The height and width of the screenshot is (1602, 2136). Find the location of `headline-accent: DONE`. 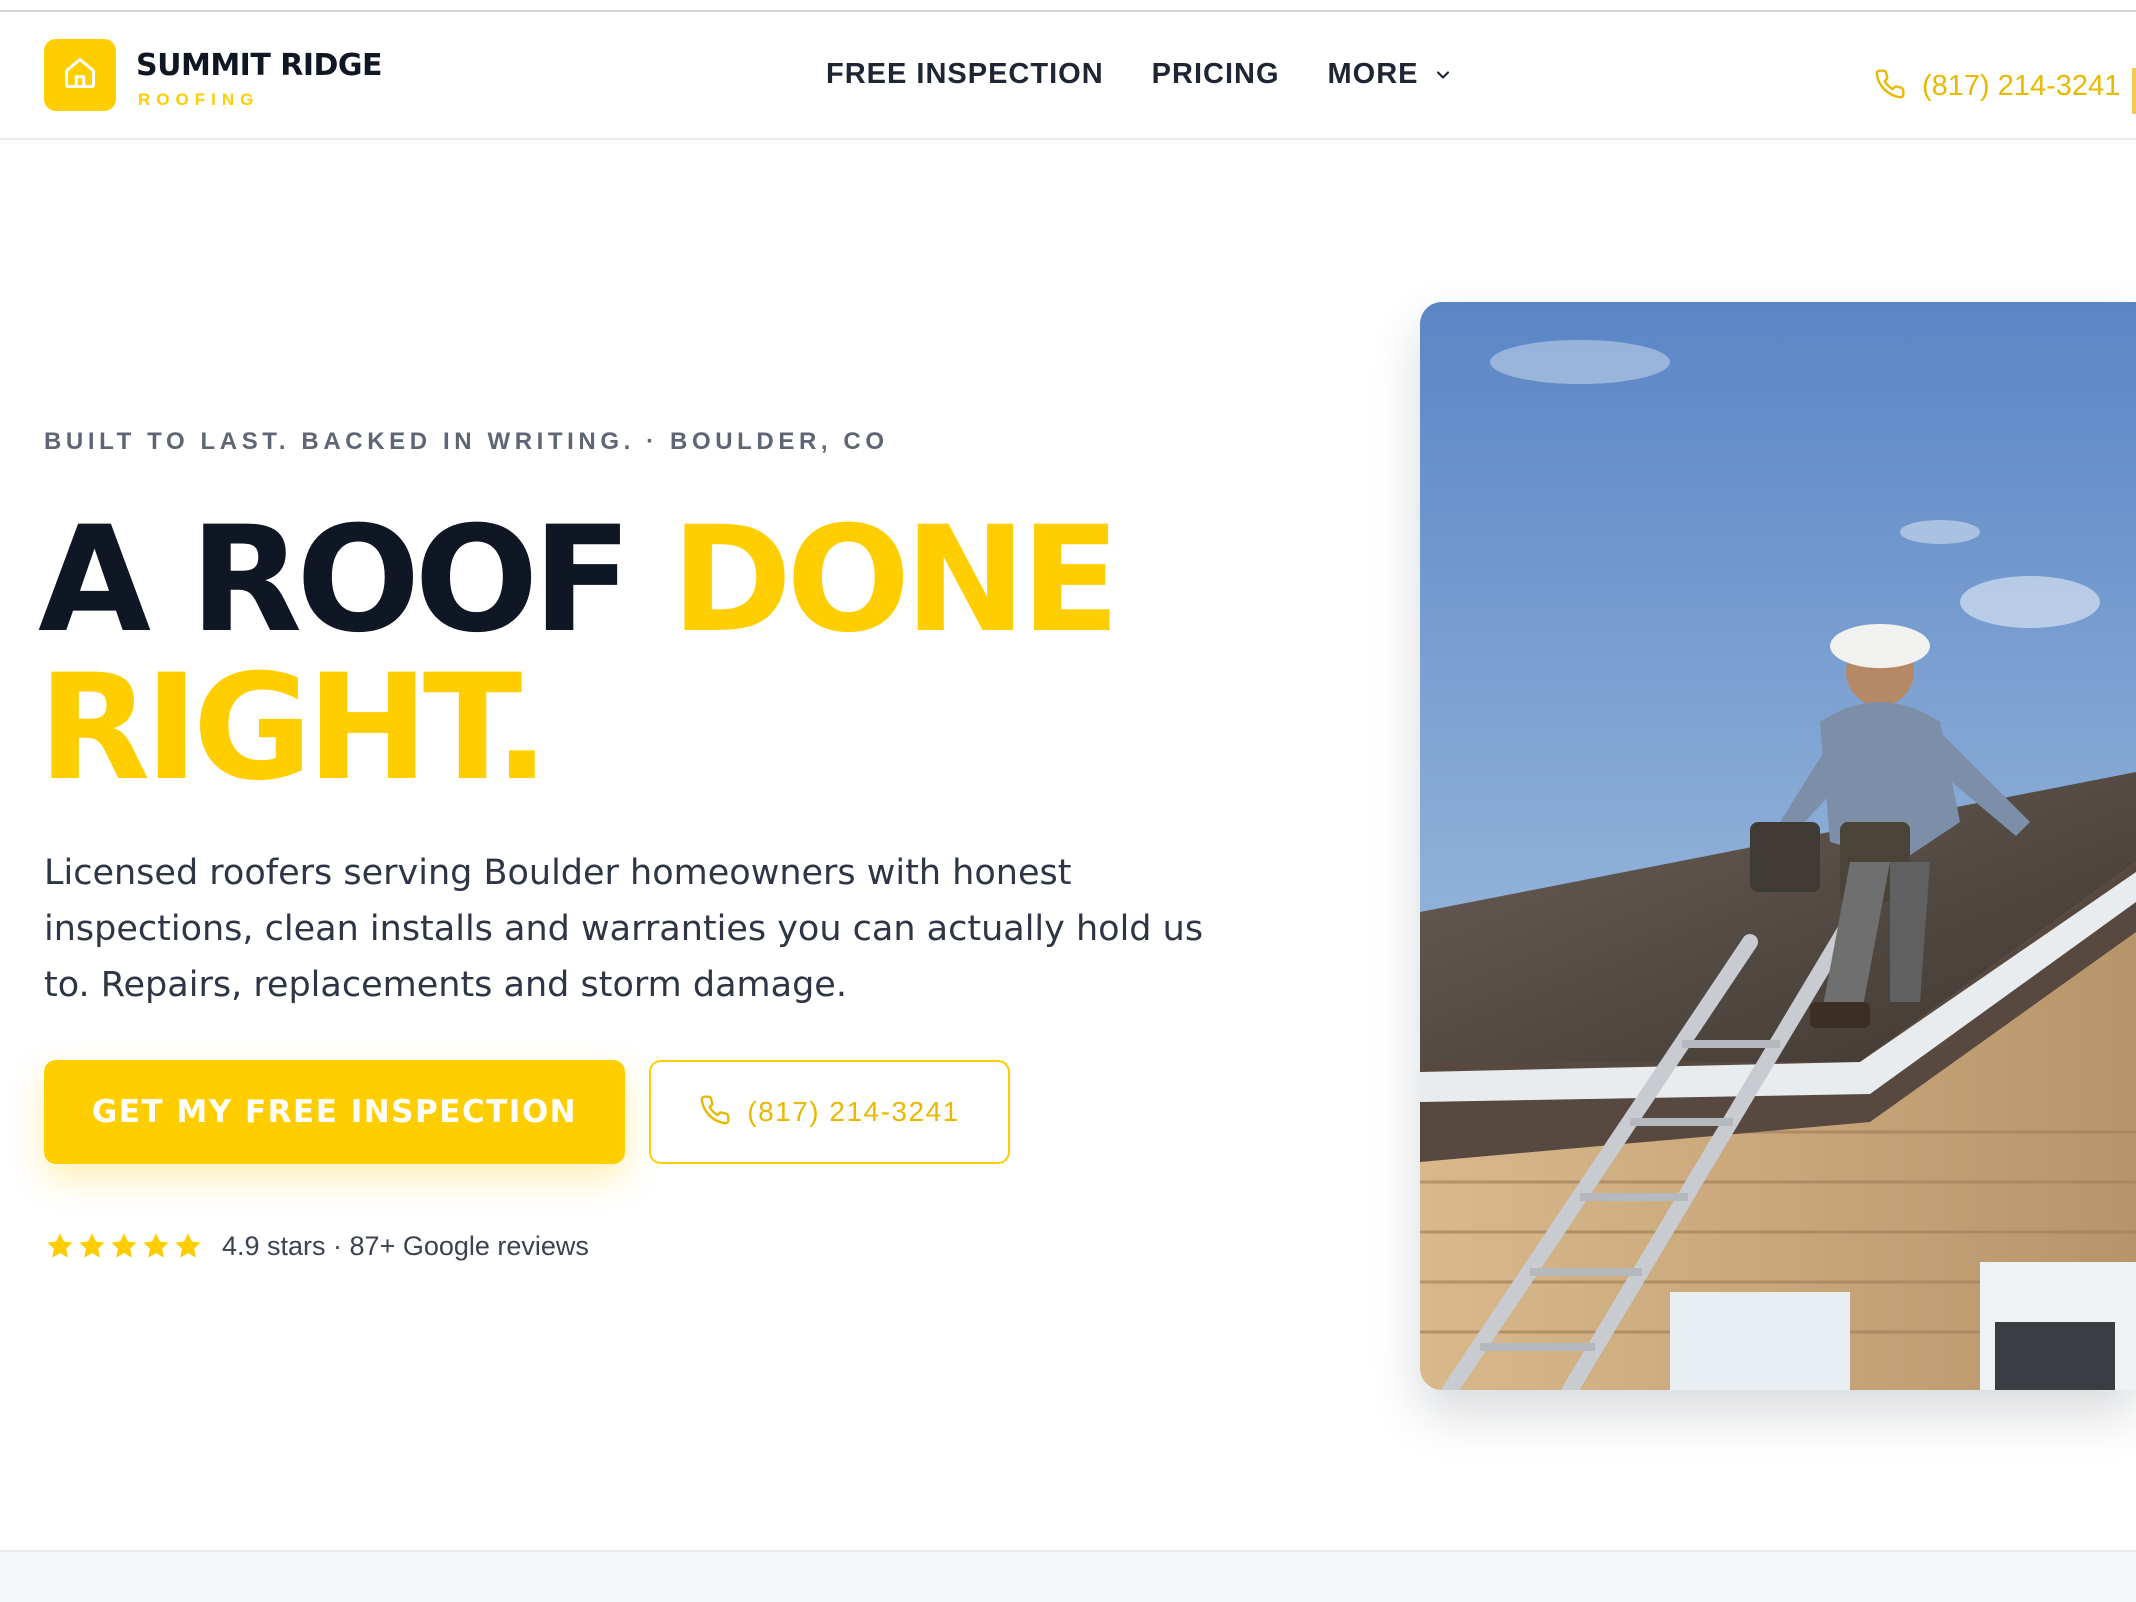

headline-accent: DONE is located at coordinates (895, 580).